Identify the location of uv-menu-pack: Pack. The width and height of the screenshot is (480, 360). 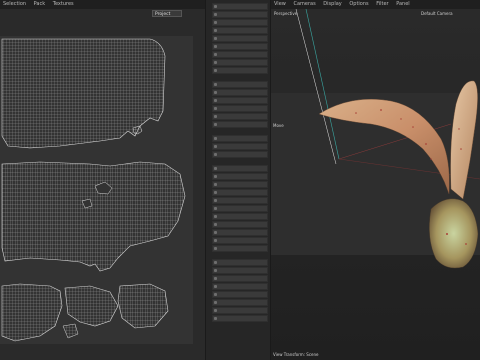
(40, 4).